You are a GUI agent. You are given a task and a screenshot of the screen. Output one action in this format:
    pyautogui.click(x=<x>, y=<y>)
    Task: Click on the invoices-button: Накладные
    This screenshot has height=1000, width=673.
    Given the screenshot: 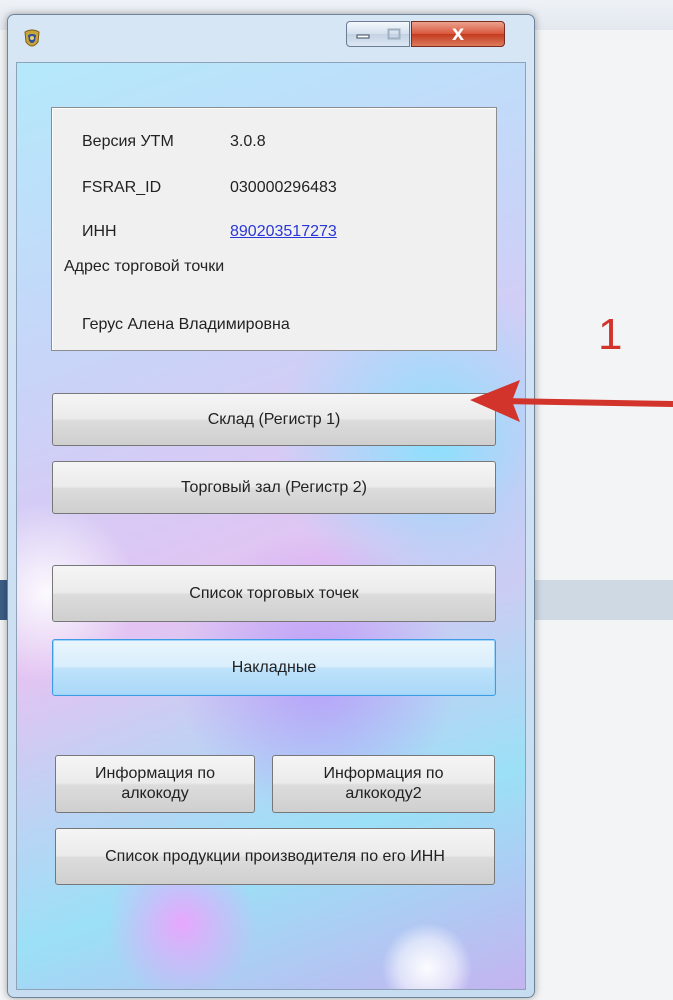 What is the action you would take?
    pyautogui.click(x=274, y=667)
    